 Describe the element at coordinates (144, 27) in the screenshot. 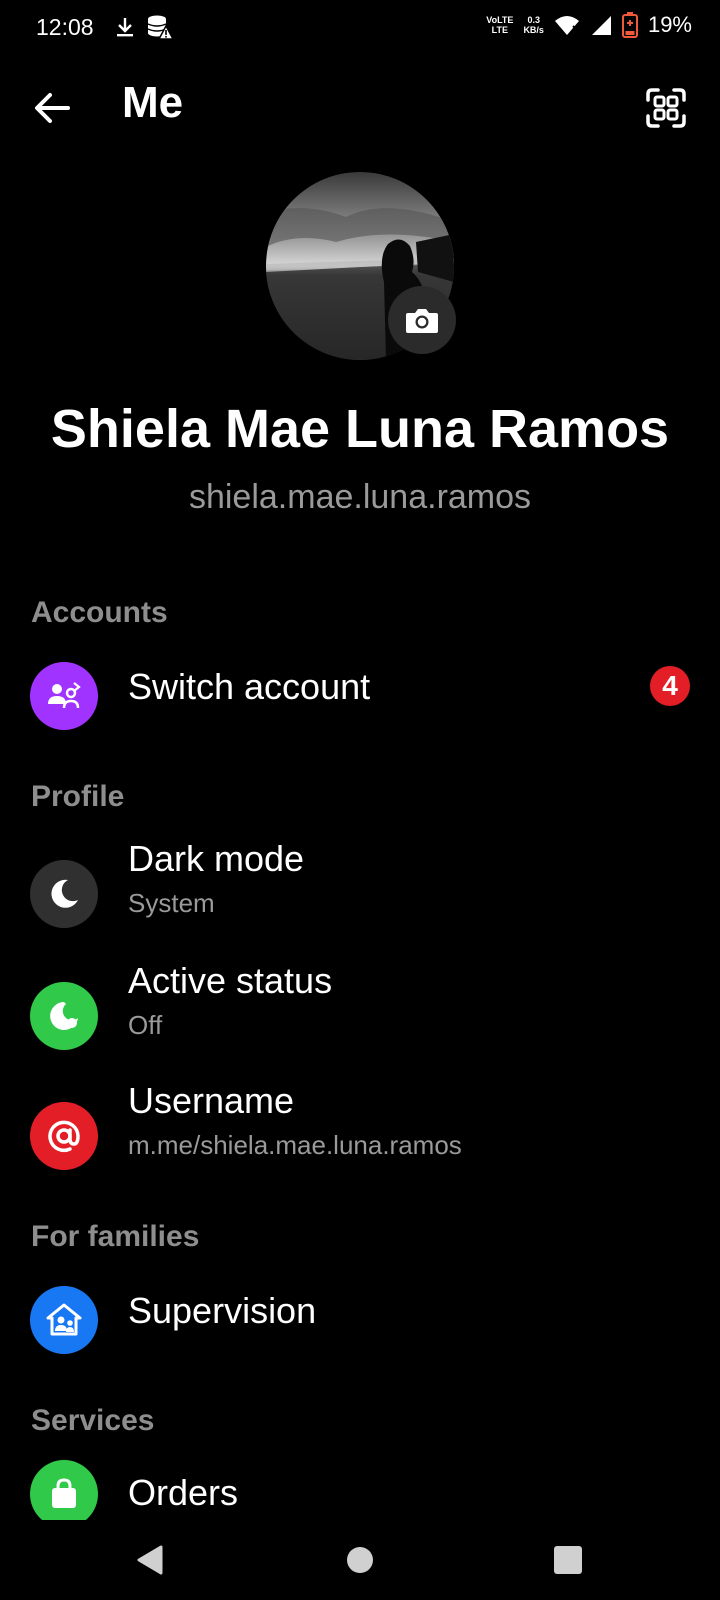

I see `status-notification-icons` at that location.